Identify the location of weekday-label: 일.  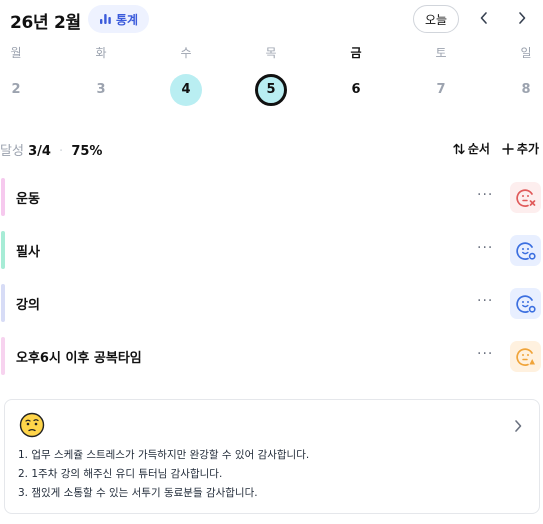
(526, 53).